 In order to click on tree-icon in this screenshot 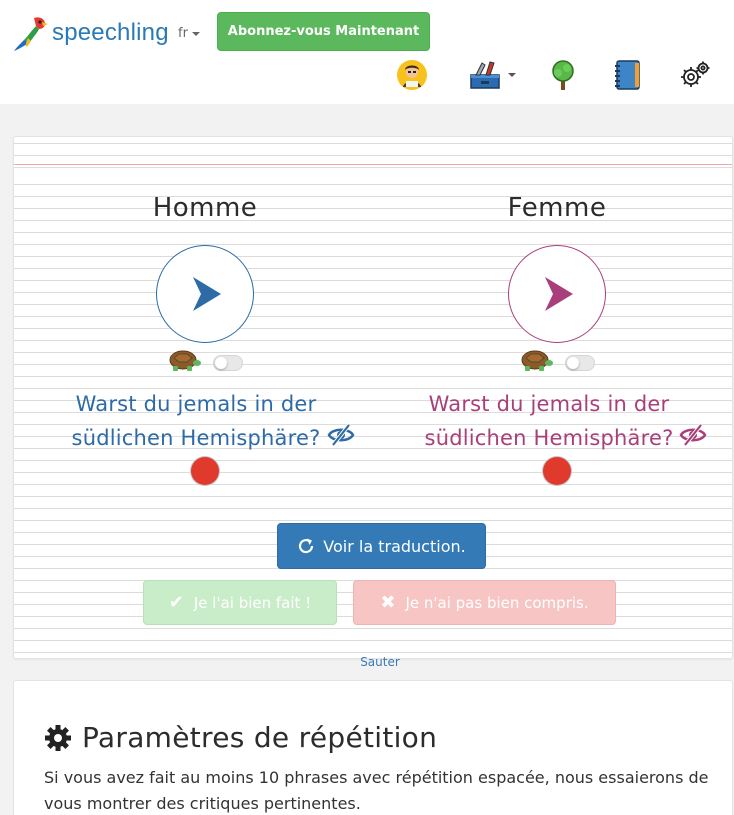, I will do `click(563, 75)`.